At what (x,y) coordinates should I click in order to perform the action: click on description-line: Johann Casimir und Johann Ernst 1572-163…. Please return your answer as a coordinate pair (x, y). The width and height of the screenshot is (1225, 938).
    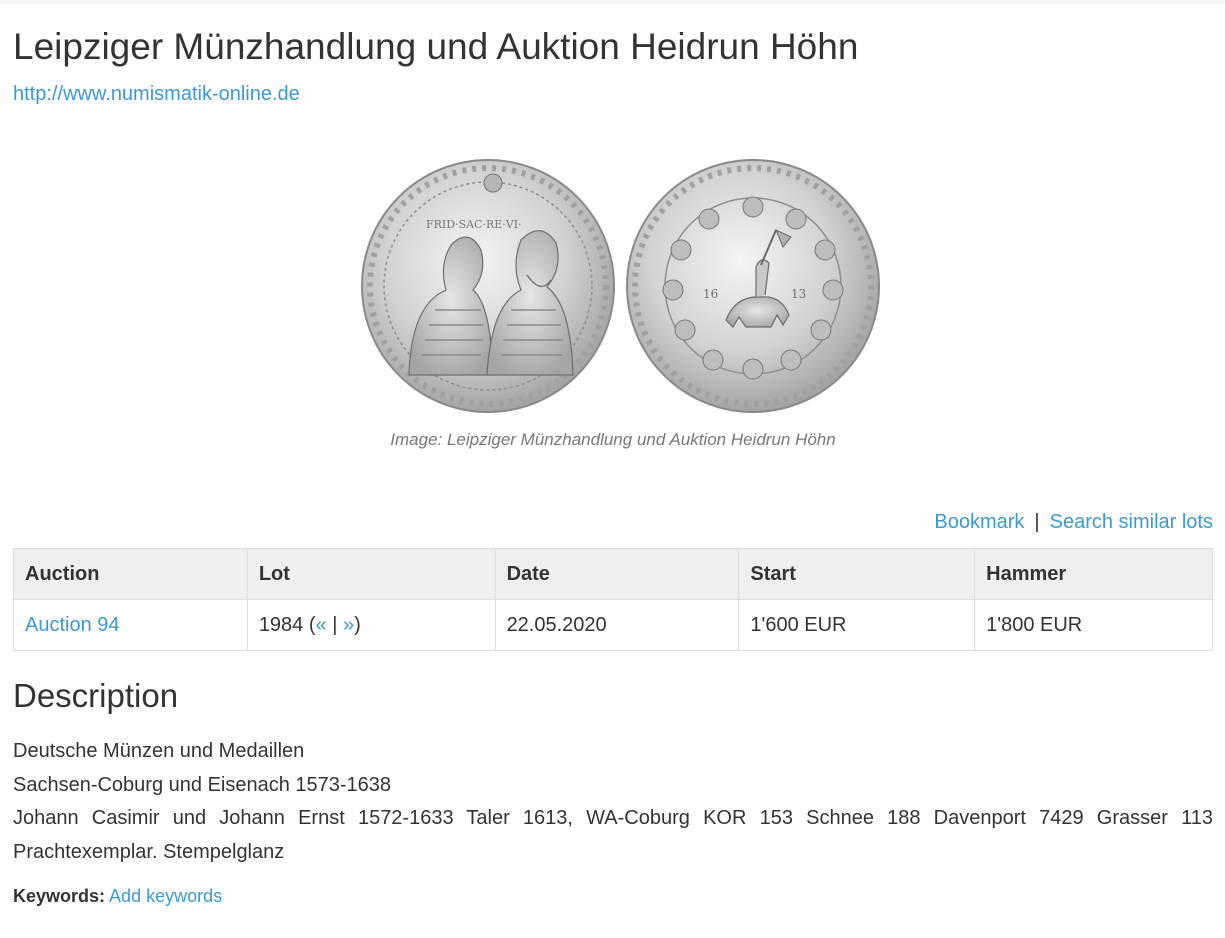
    Looking at the image, I should click on (613, 818).